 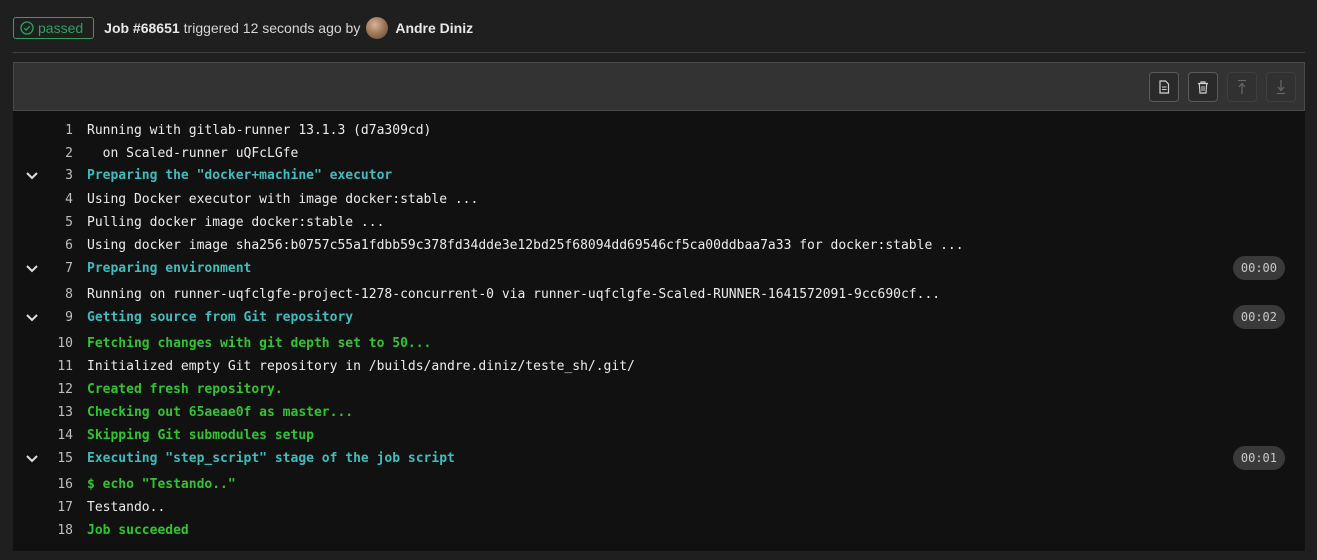 I want to click on log-line: 12 Created fresh repository., so click(x=659, y=390).